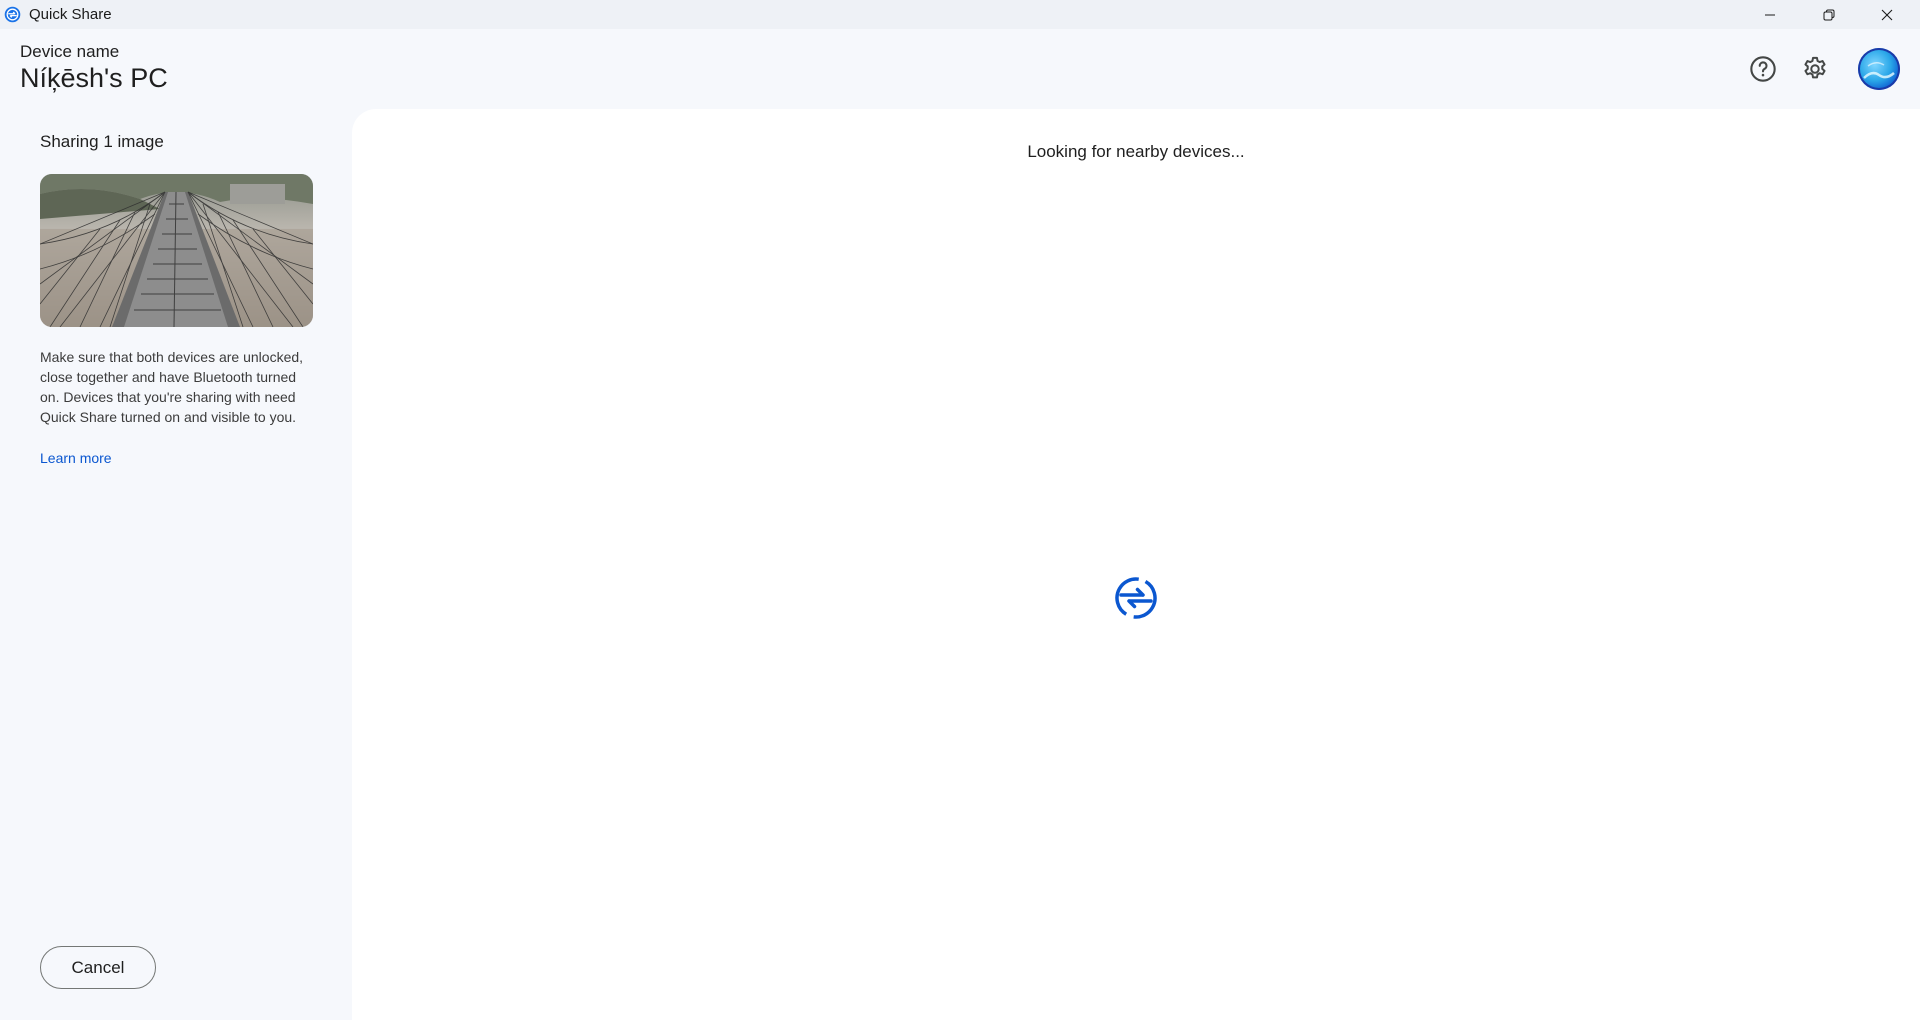 The image size is (1920, 1020). I want to click on learn-more-link: Learn more, so click(76, 458).